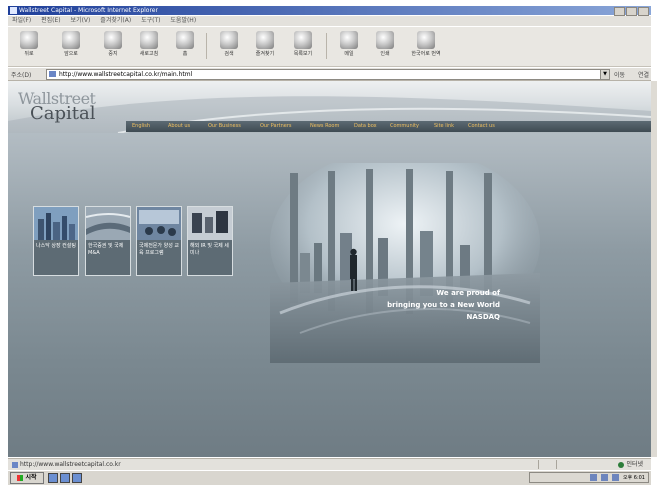  What do you see at coordinates (329, 464) in the screenshot?
I see `status-bar: http://www.wallstreetcapital.co.kr 인터넷` at bounding box center [329, 464].